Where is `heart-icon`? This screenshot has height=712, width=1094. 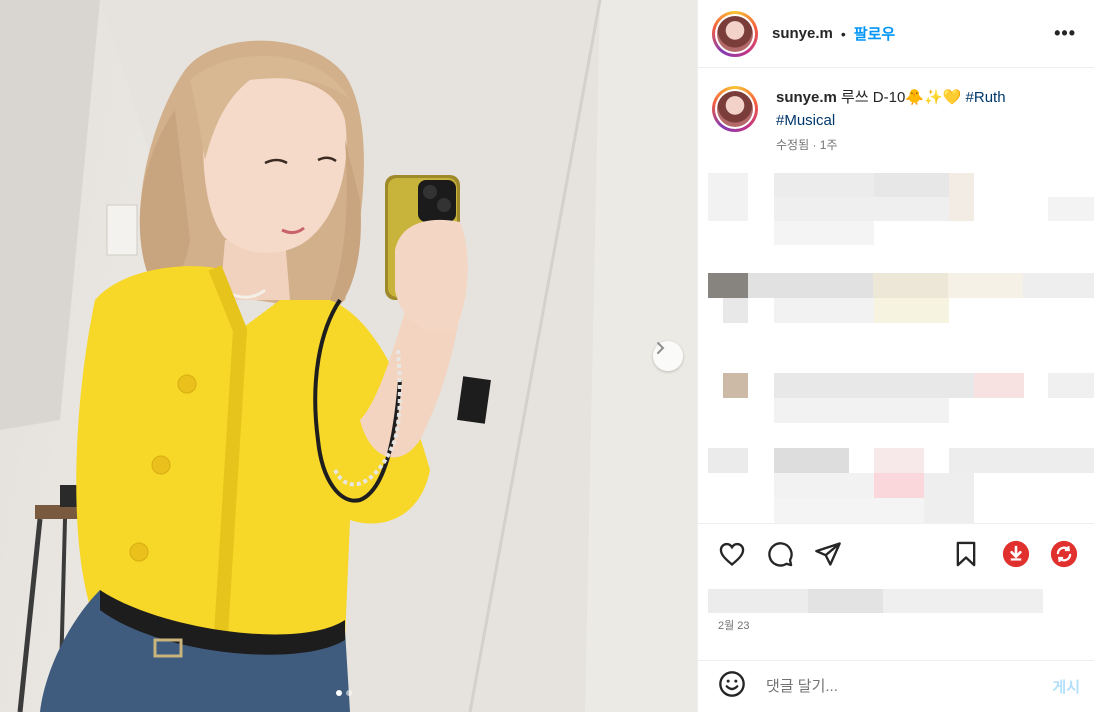
heart-icon is located at coordinates (732, 554).